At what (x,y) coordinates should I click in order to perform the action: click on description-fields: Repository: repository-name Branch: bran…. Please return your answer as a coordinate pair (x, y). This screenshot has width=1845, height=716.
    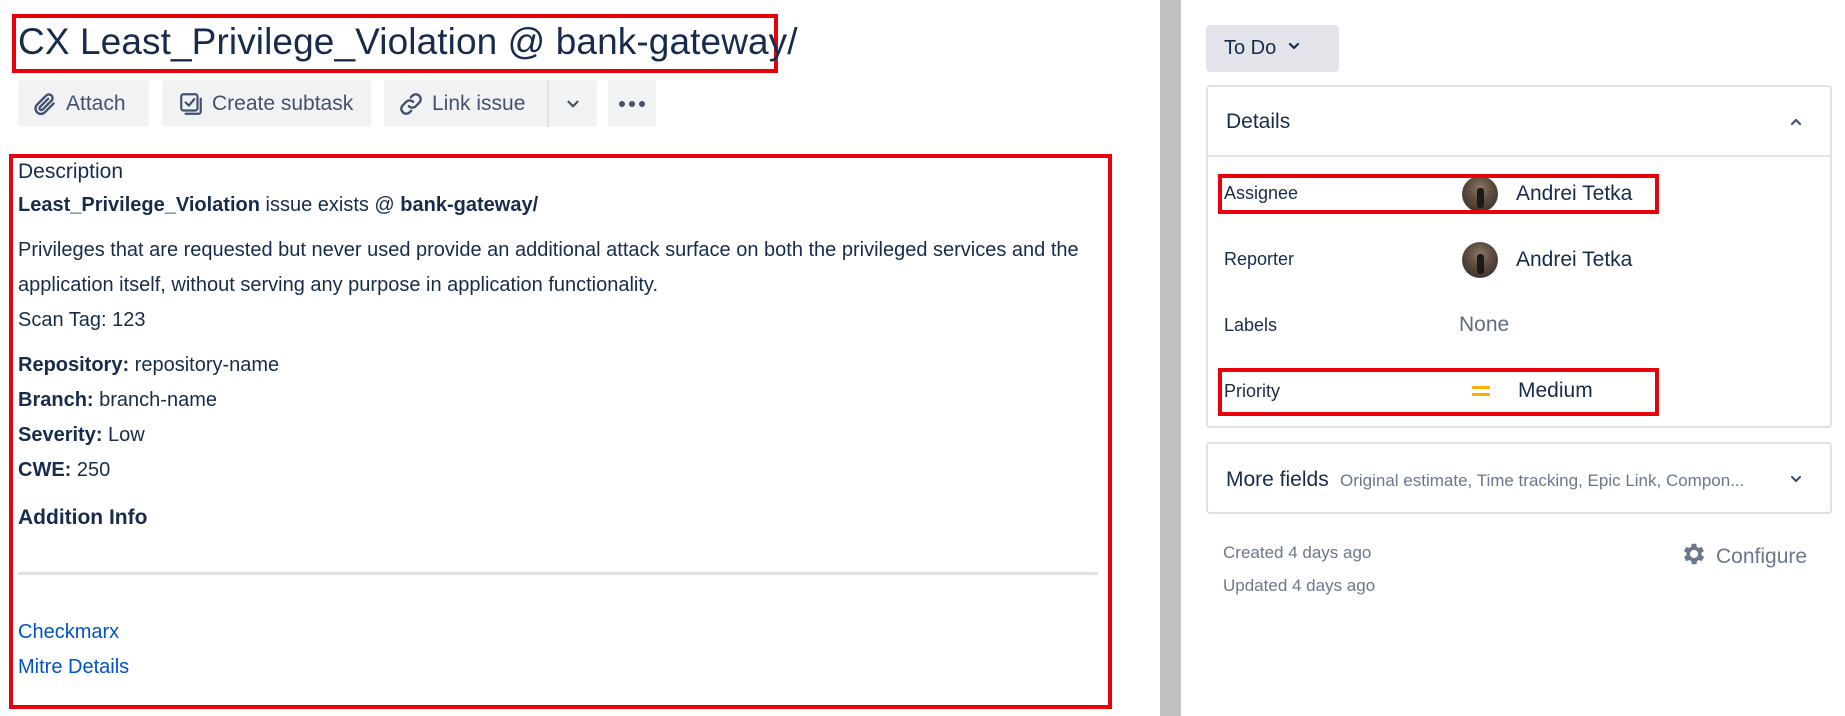
    Looking at the image, I should click on (558, 418).